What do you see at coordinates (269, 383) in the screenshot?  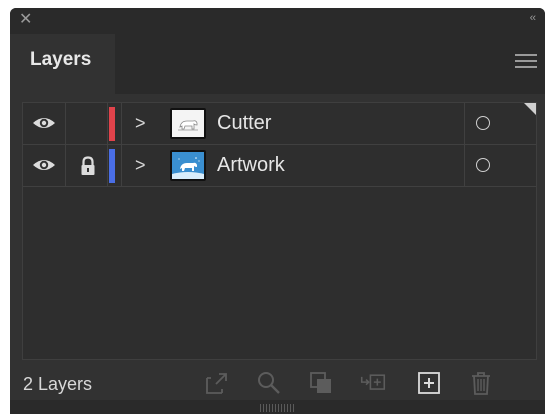 I see `search-icon` at bounding box center [269, 383].